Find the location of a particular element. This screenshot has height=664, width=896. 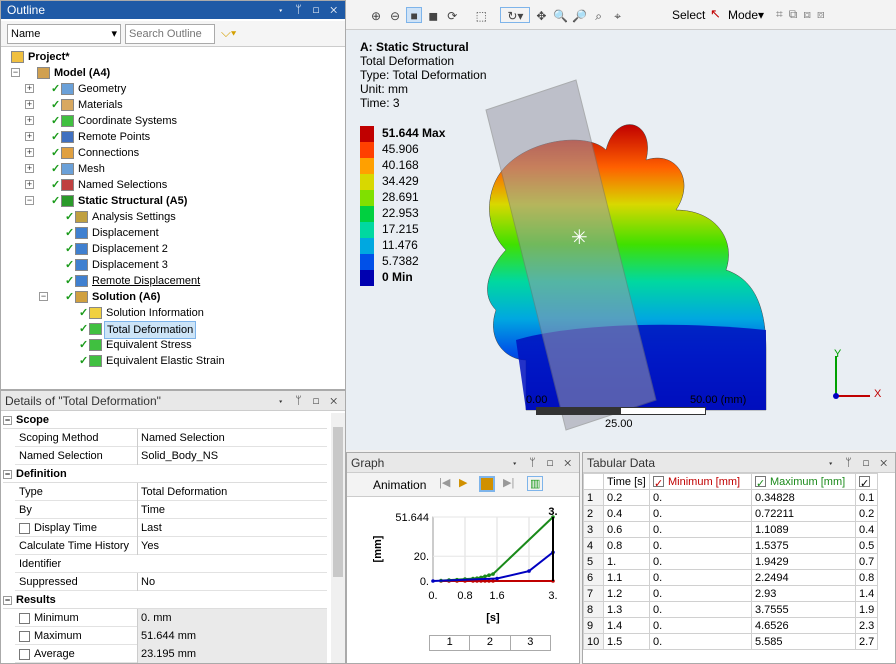

frame-2: 2 is located at coordinates (490, 643).